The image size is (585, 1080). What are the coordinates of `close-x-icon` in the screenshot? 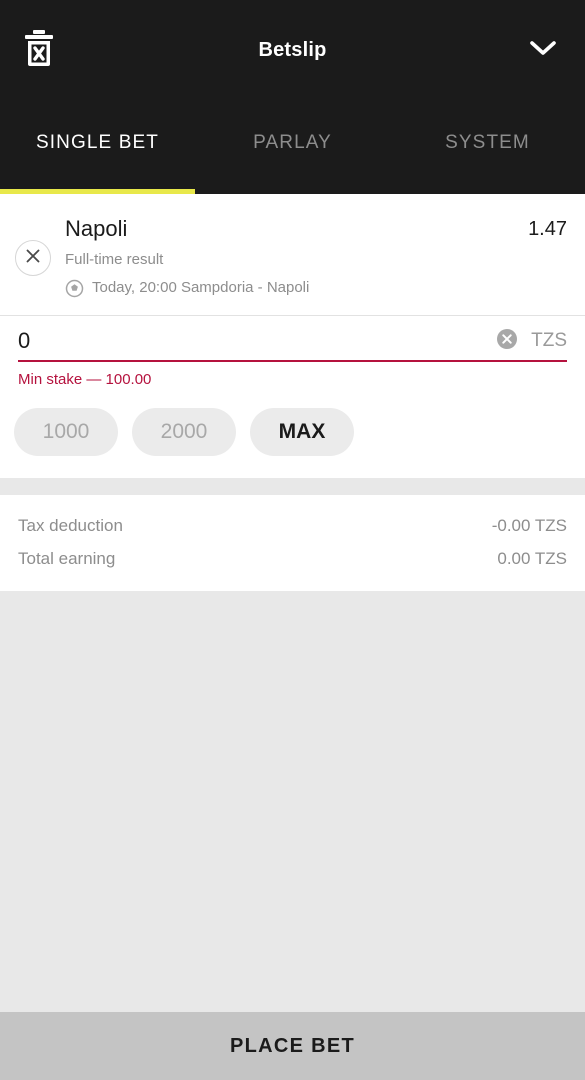 It's located at (33, 258).